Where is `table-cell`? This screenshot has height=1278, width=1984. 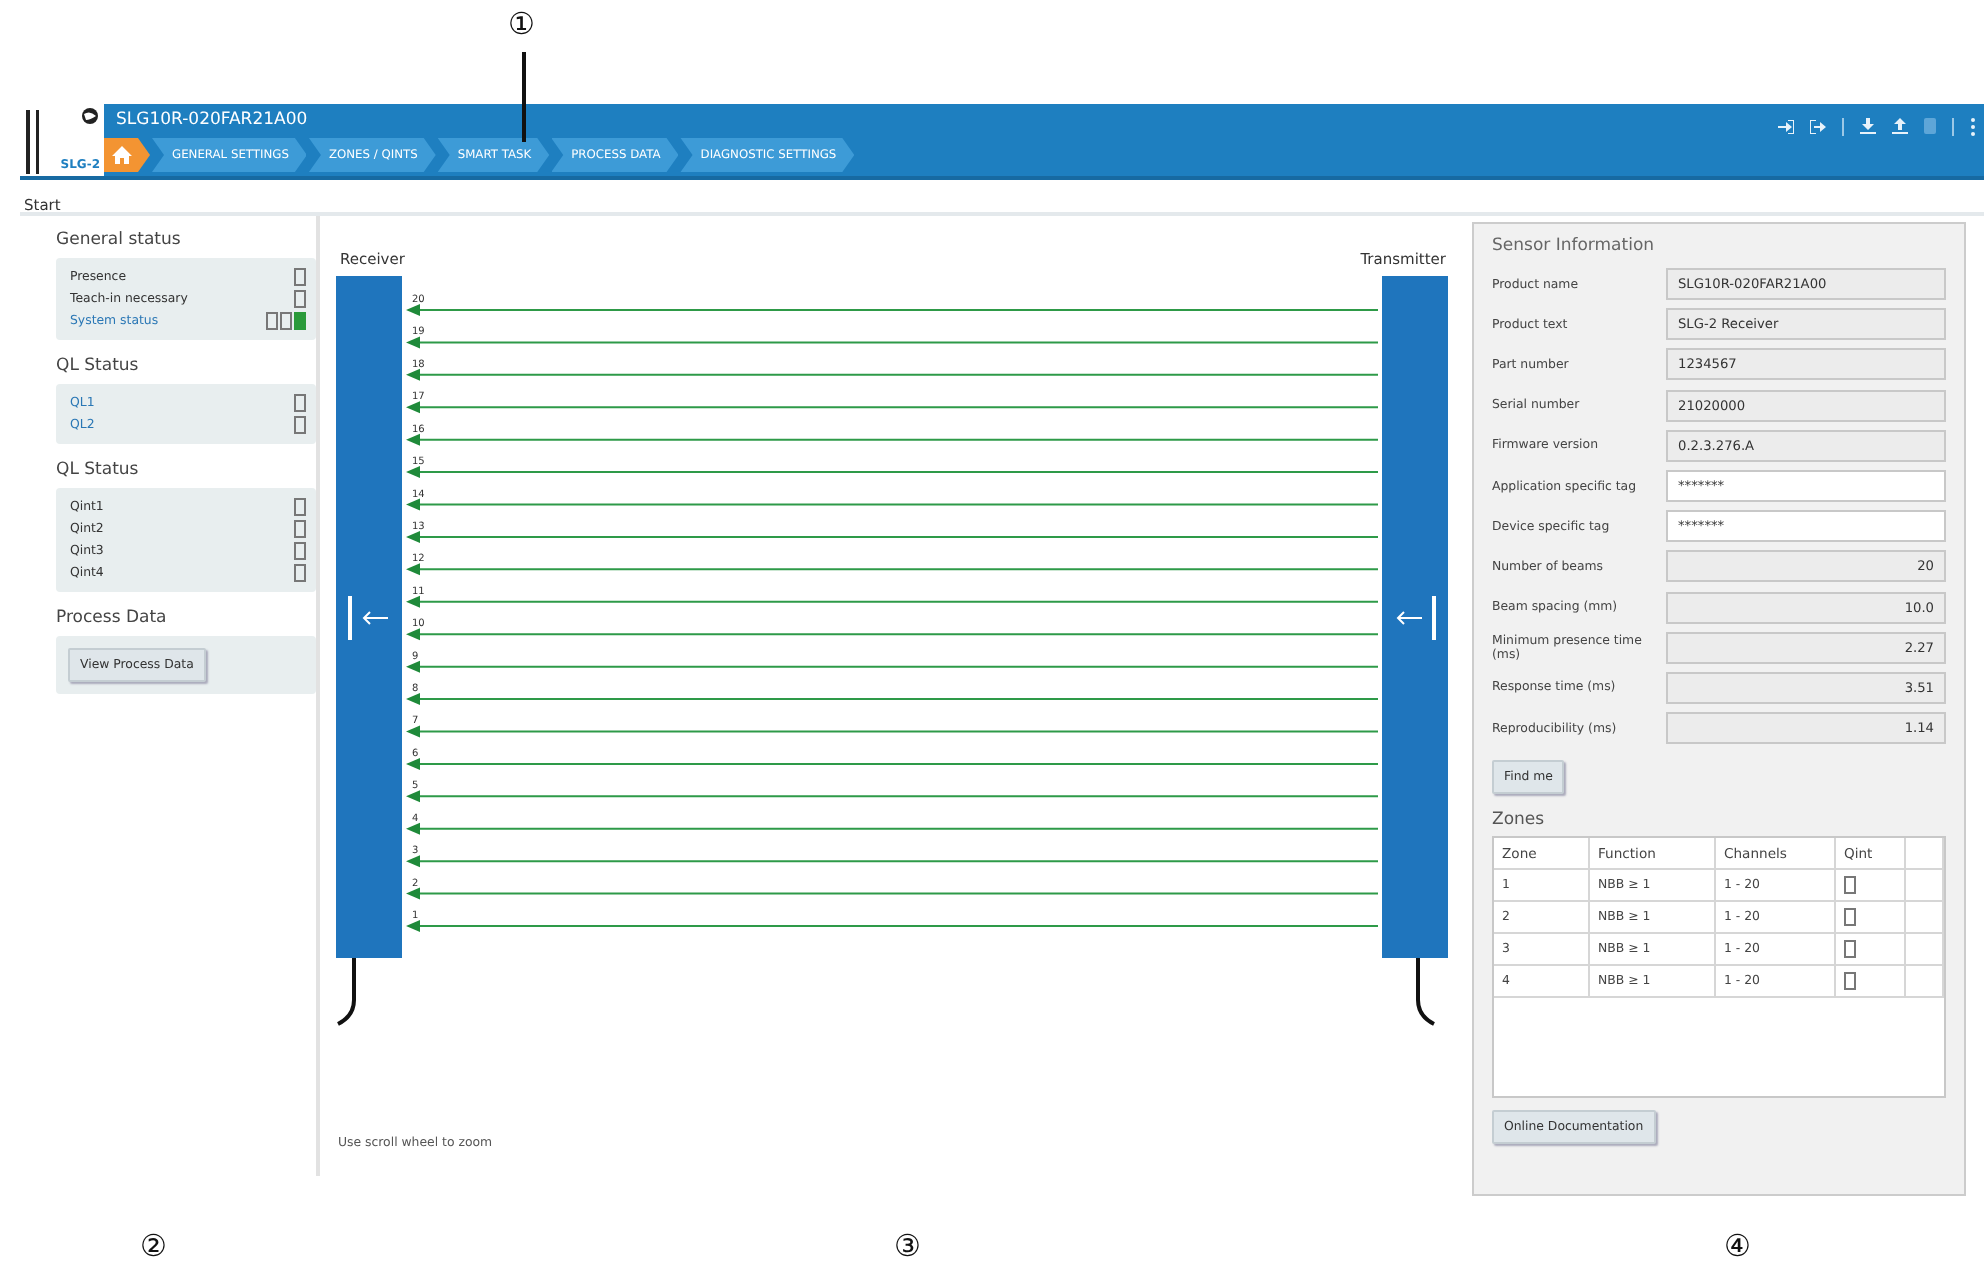 table-cell is located at coordinates (1925, 854).